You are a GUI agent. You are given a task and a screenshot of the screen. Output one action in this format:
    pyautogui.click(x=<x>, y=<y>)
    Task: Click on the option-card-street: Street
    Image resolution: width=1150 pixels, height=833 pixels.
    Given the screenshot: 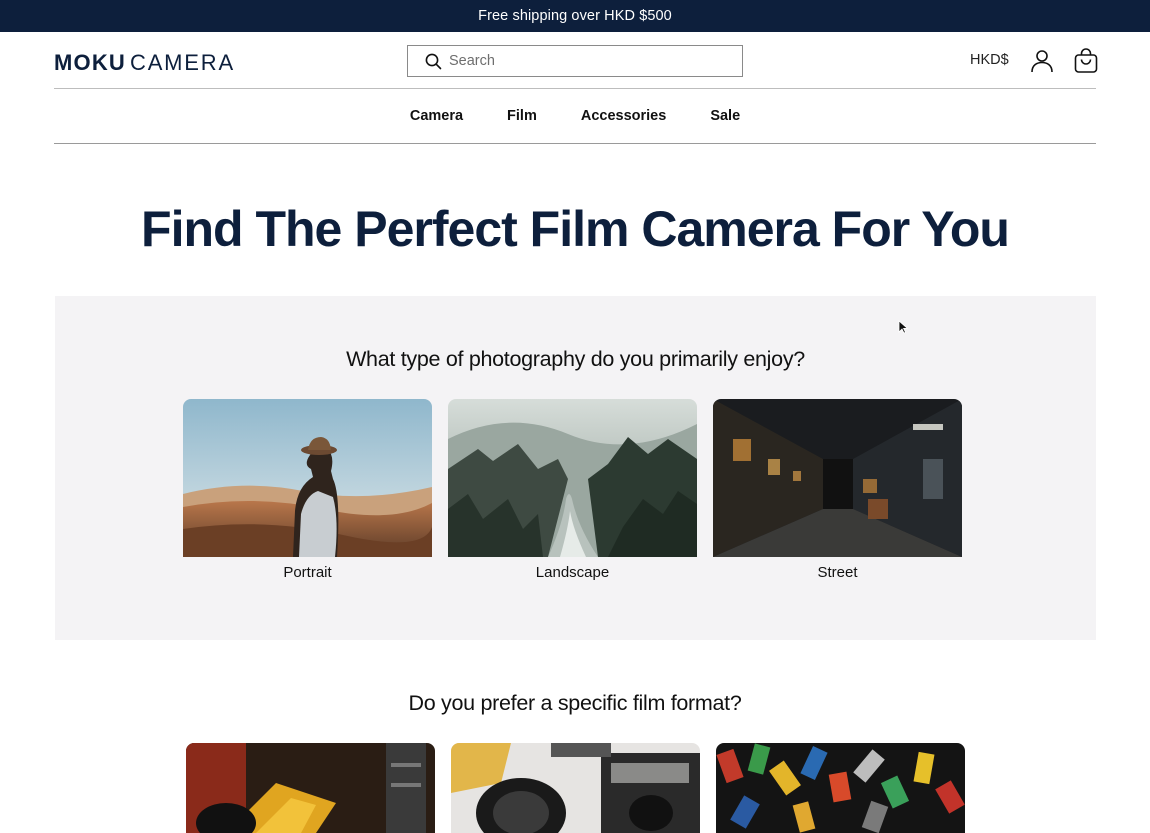 What is the action you would take?
    pyautogui.click(x=837, y=490)
    